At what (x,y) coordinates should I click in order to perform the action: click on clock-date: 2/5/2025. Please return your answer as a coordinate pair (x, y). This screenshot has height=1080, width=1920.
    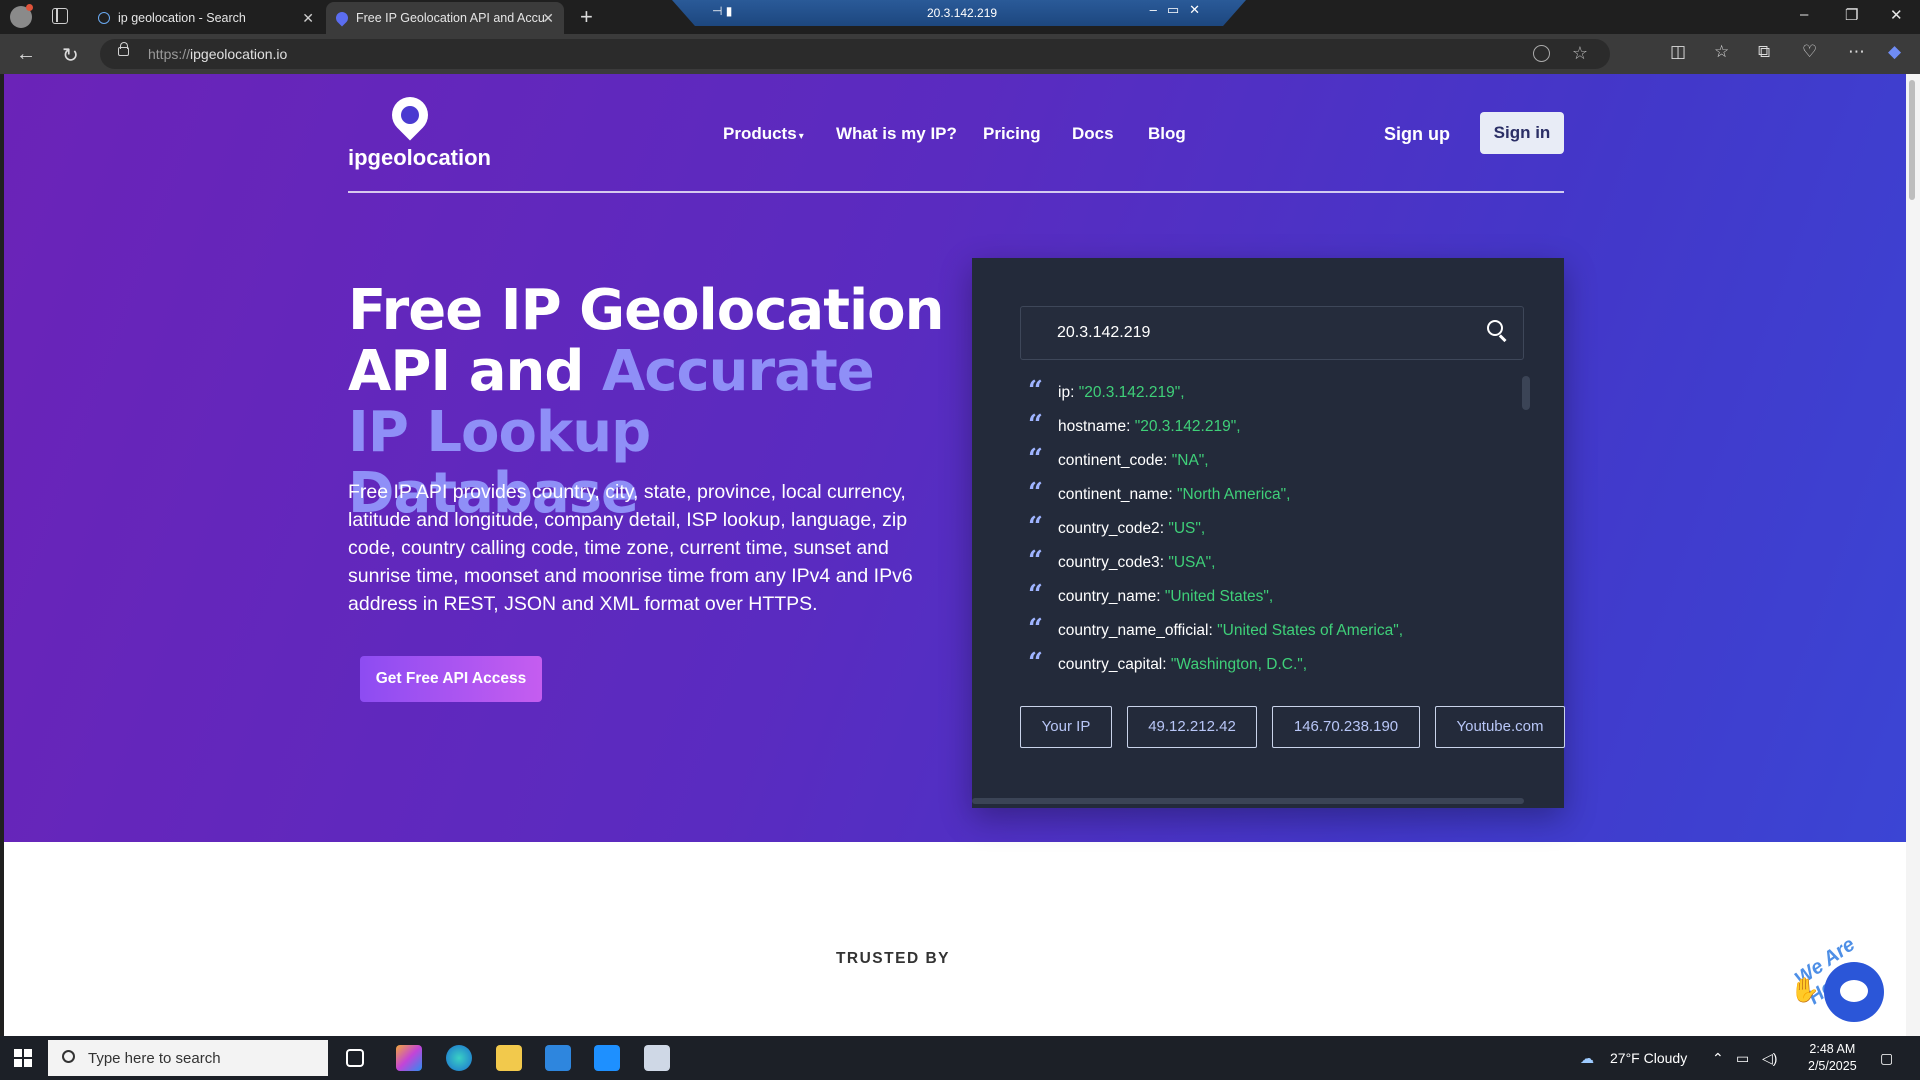
    Looking at the image, I should click on (1832, 1066).